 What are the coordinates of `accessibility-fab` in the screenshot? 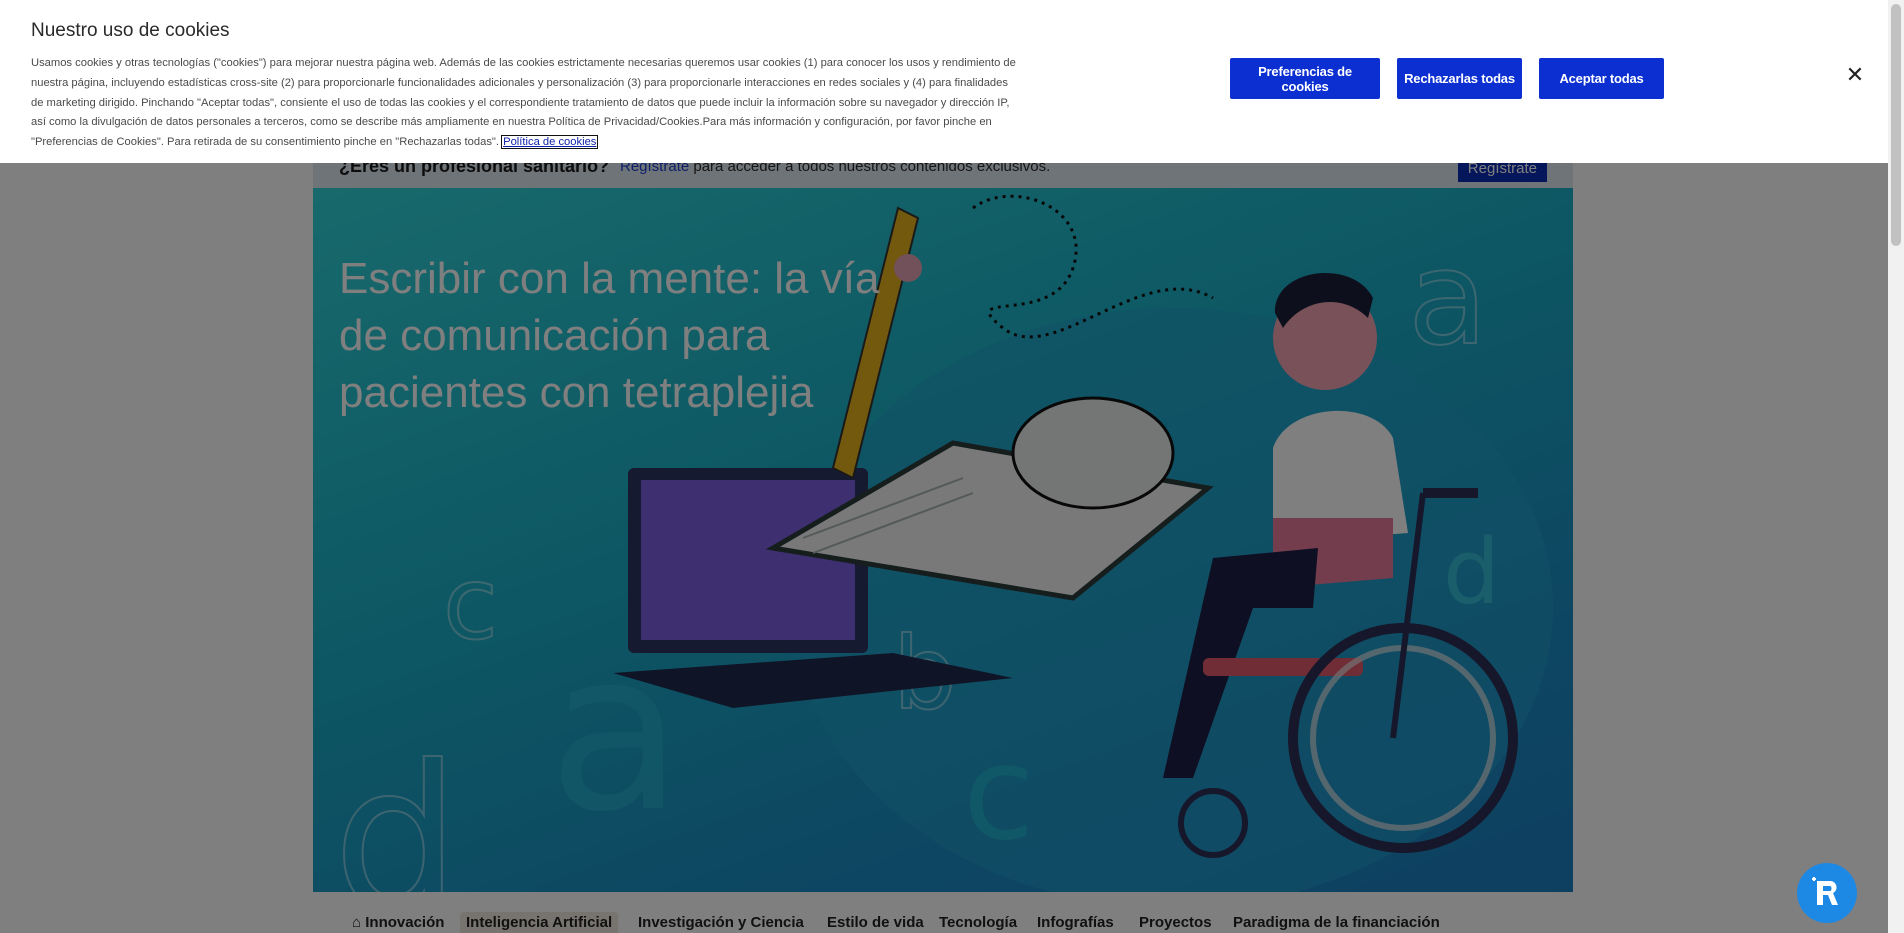 It's located at (1827, 893).